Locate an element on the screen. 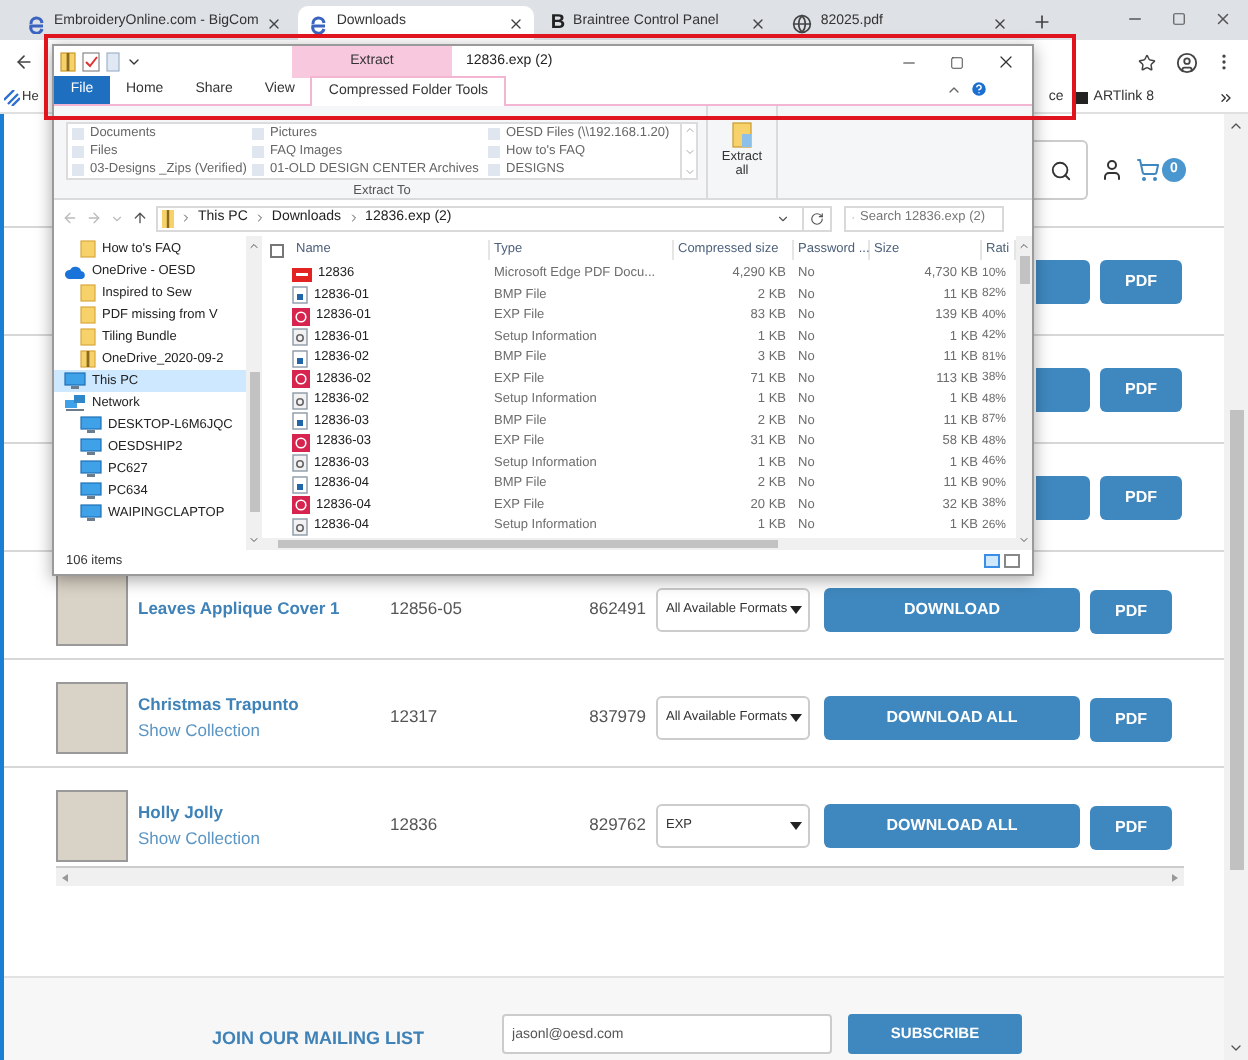 The height and width of the screenshot is (1060, 1248). large-icons-view-icon is located at coordinates (1012, 561).